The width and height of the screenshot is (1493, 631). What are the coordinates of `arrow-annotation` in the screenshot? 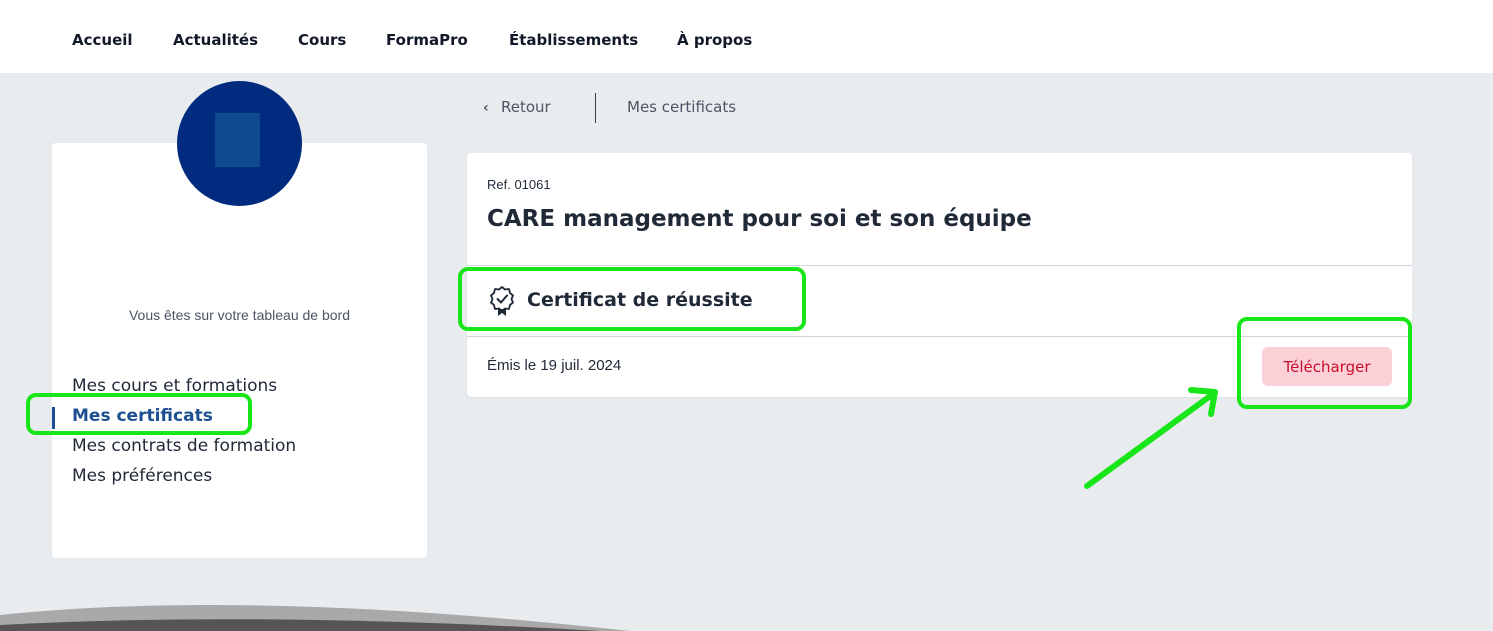 It's located at (1151, 438).